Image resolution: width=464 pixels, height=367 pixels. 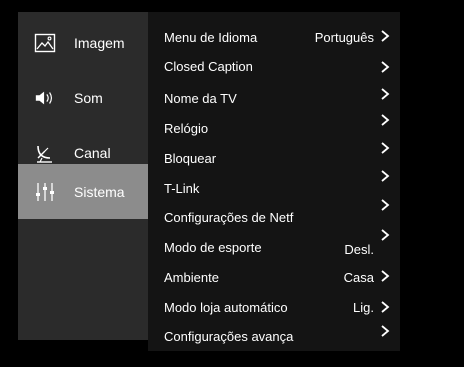 What do you see at coordinates (191, 277) in the screenshot?
I see `menu-item-label: Ambiente` at bounding box center [191, 277].